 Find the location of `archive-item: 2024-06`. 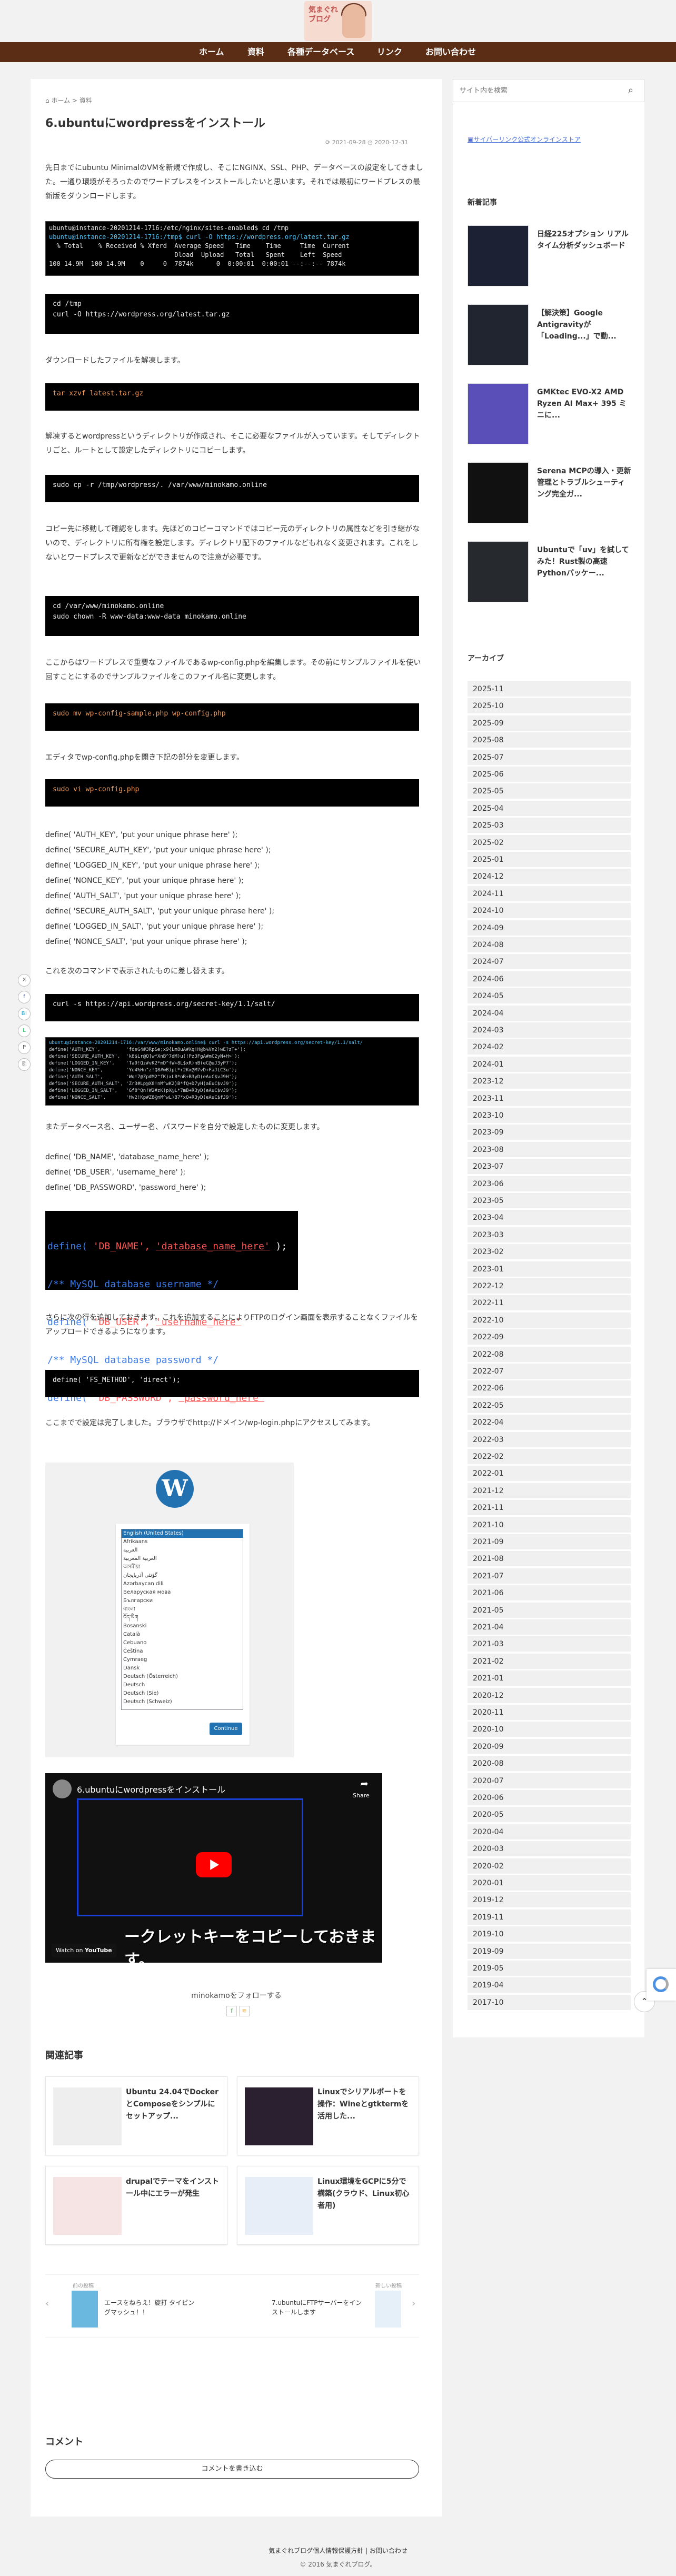

archive-item: 2024-06 is located at coordinates (549, 979).